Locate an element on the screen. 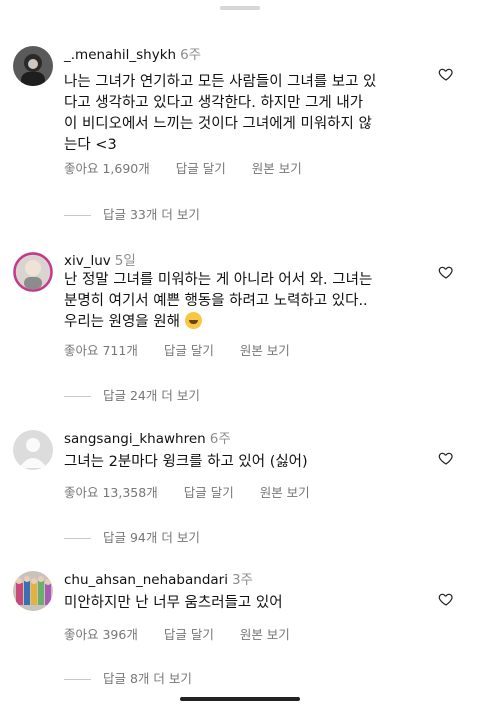 Image resolution: width=480 pixels, height=705 pixels. like-count: 좋아요 13,358개 is located at coordinates (111, 492).